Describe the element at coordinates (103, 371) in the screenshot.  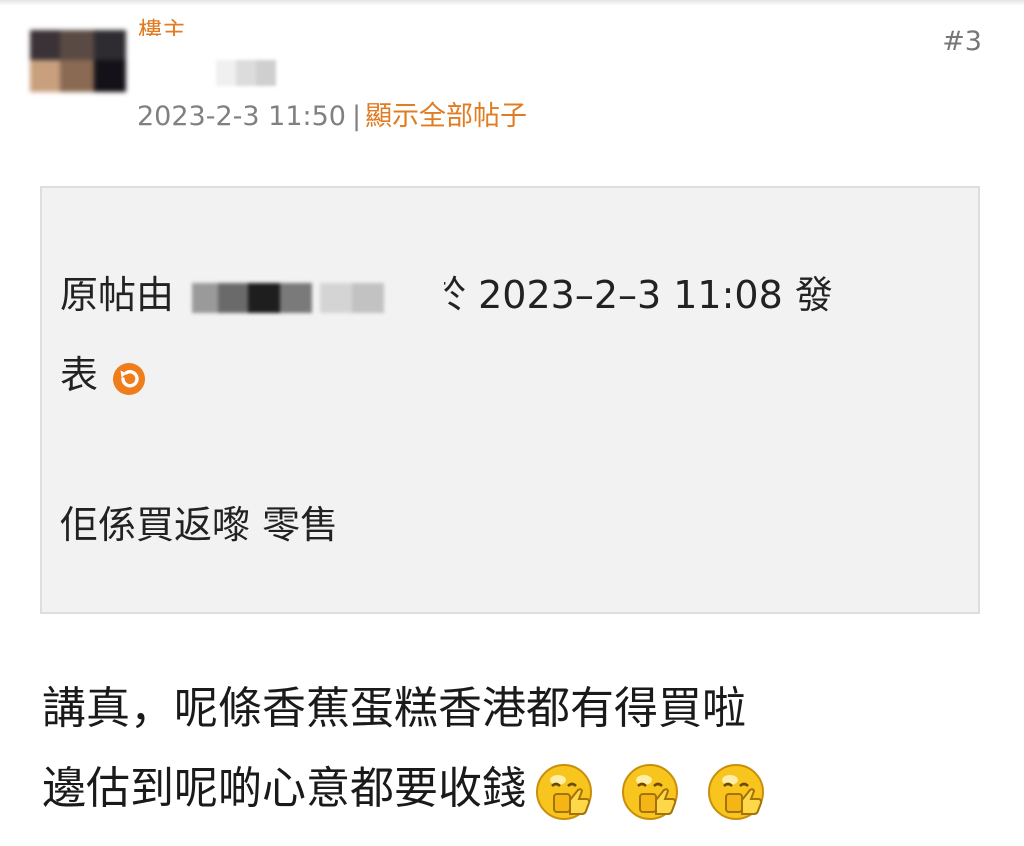
I see `quote-header-continued: 表` at that location.